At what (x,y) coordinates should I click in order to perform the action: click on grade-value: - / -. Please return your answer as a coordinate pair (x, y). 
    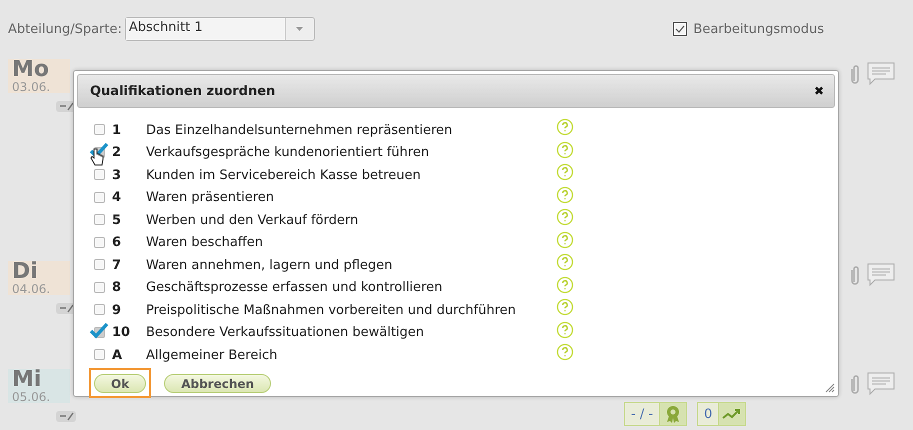
    Looking at the image, I should click on (642, 414).